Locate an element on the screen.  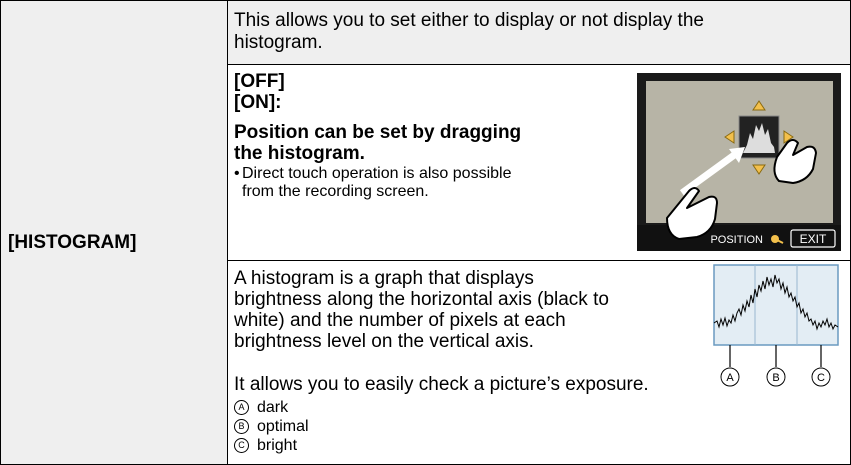
option-on: [ON]: is located at coordinates (258, 102).